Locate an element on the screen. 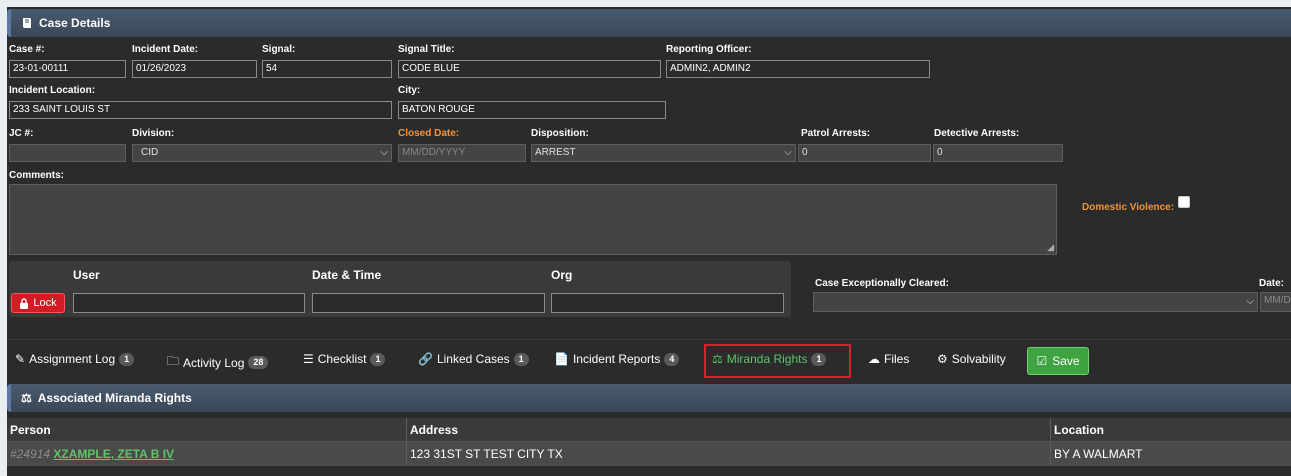 Image resolution: width=1291 pixels, height=476 pixels. lock-user-field is located at coordinates (189, 303).